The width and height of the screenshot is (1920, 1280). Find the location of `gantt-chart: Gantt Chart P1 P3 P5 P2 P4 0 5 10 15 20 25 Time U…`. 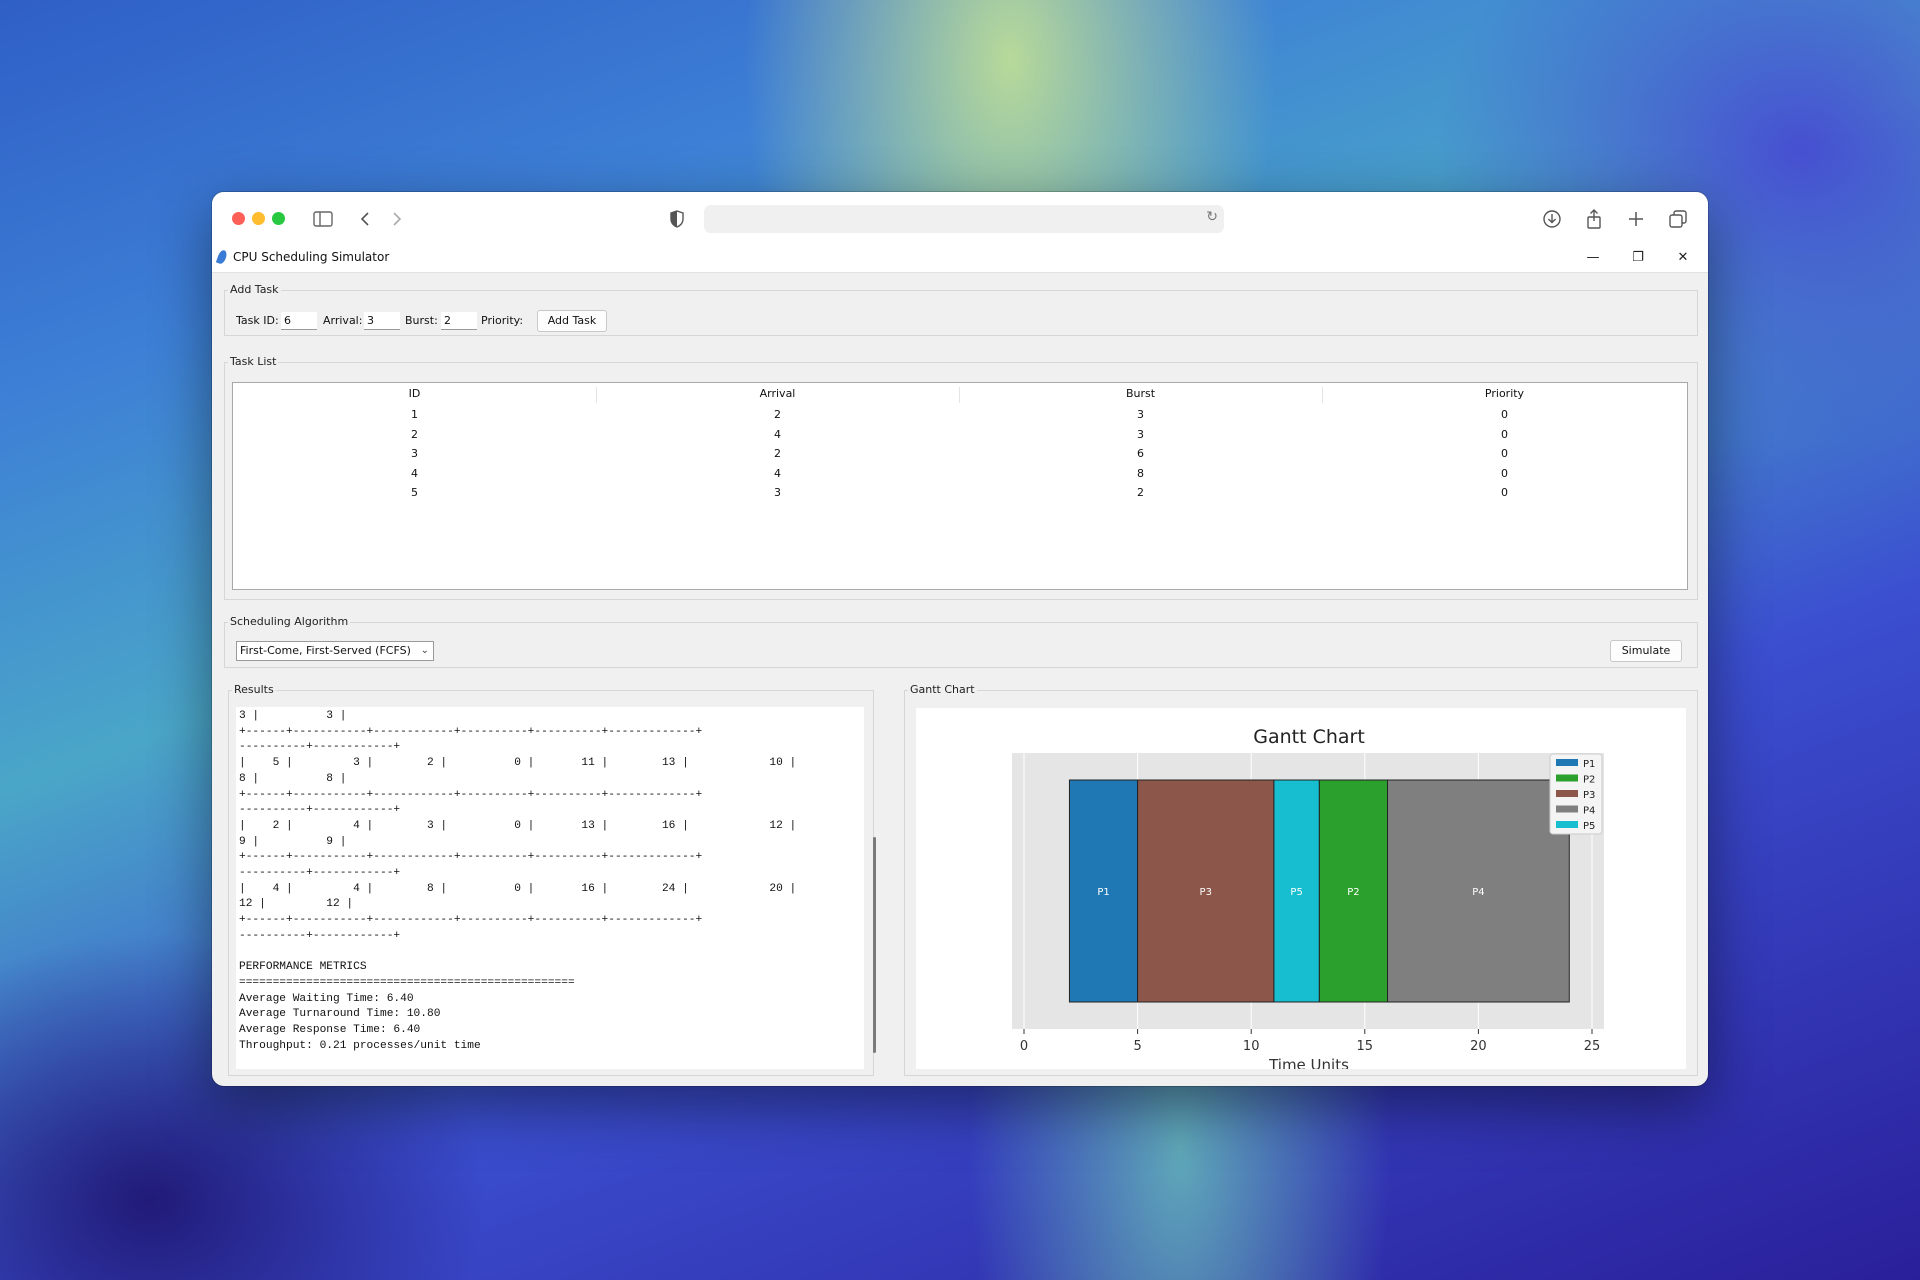

gantt-chart: Gantt Chart P1 P3 P5 P2 P4 0 5 10 15 20 25 Time U… is located at coordinates (1308, 897).